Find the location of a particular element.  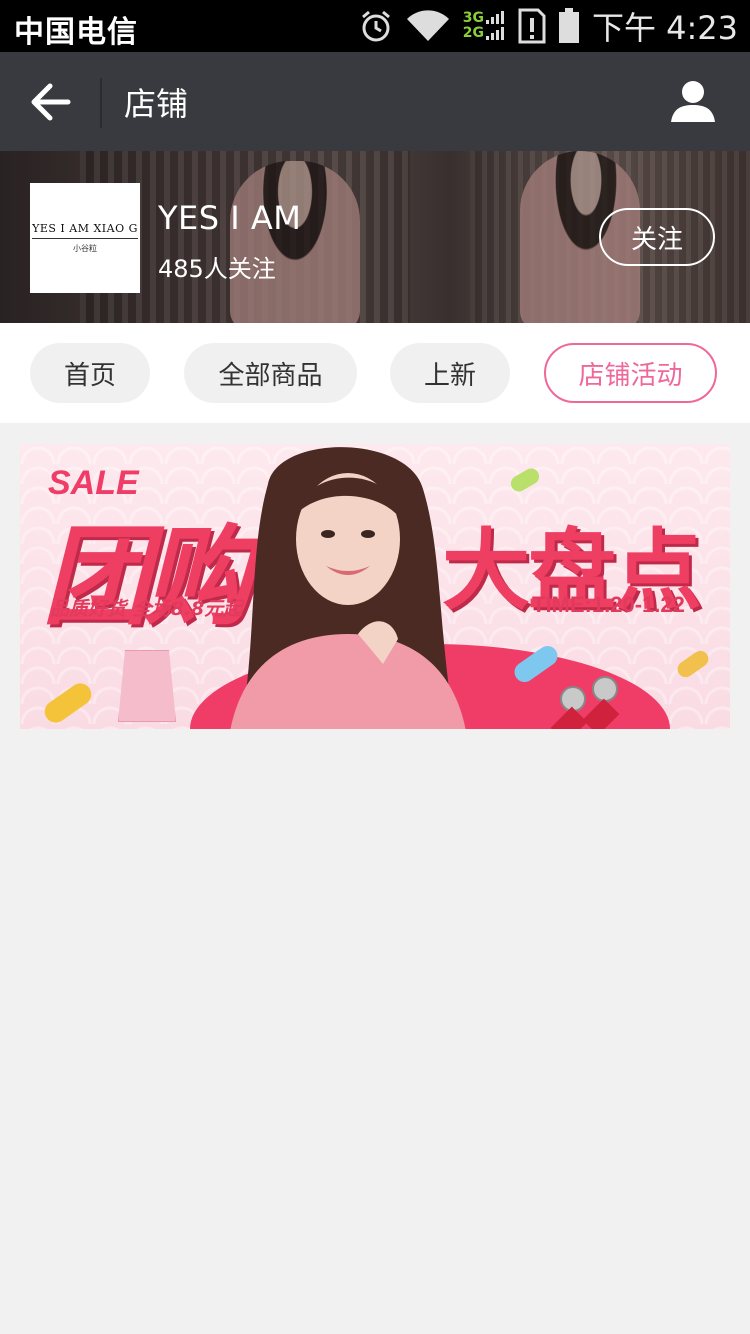

tab-all-products: 全部商品 is located at coordinates (270, 373).